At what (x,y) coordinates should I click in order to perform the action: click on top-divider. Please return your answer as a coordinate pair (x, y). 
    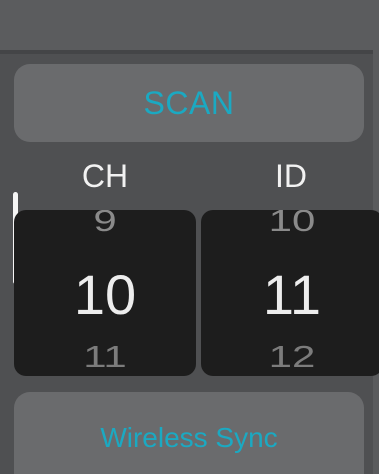
    Looking at the image, I should click on (189, 52).